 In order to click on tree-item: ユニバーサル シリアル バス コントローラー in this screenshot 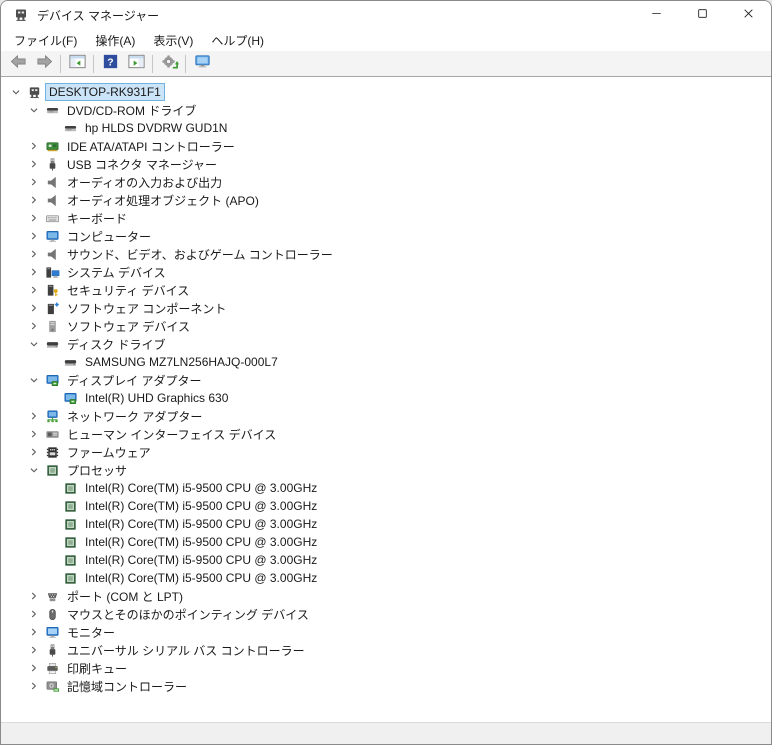, I will do `click(386, 650)`.